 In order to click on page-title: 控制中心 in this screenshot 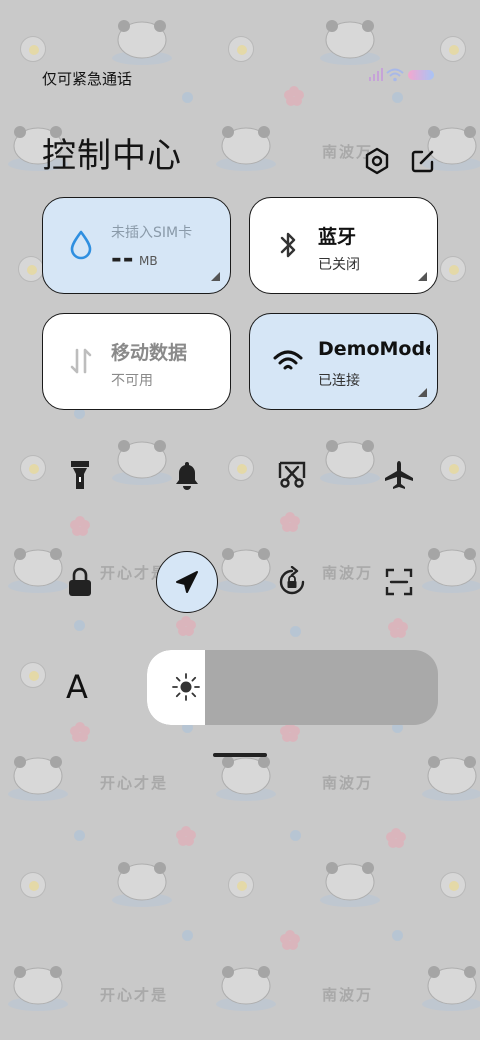, I will do `click(112, 156)`.